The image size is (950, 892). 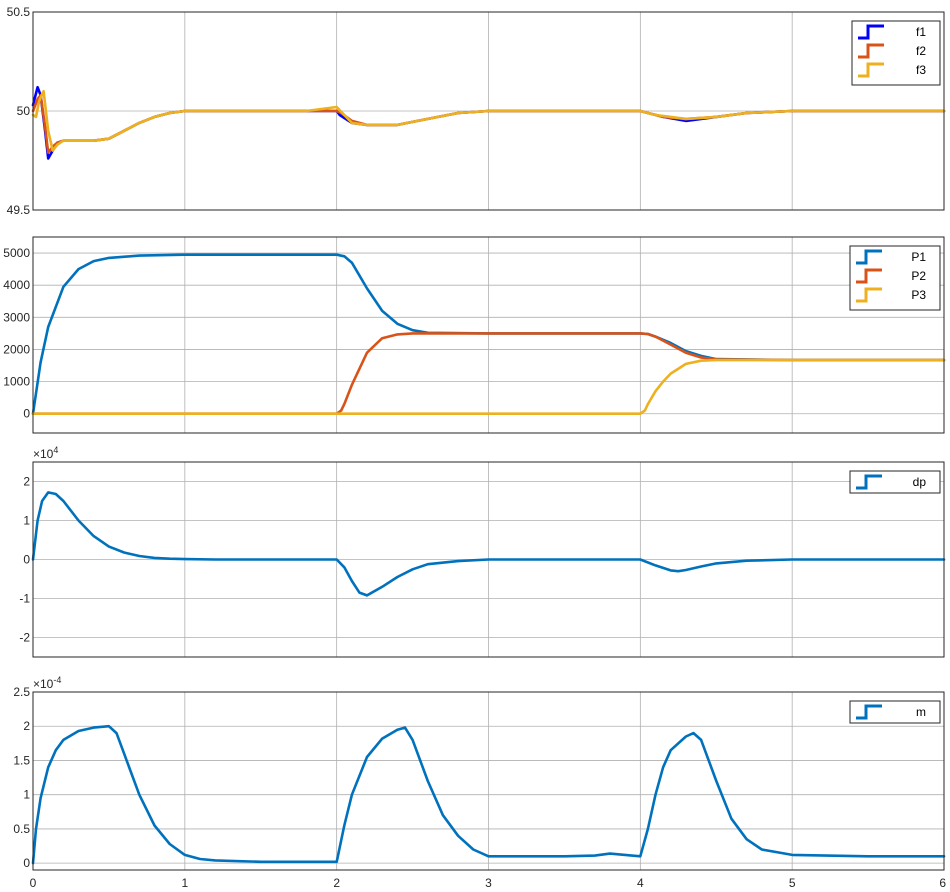 I want to click on legend-label-f3: f3, so click(x=921, y=70).